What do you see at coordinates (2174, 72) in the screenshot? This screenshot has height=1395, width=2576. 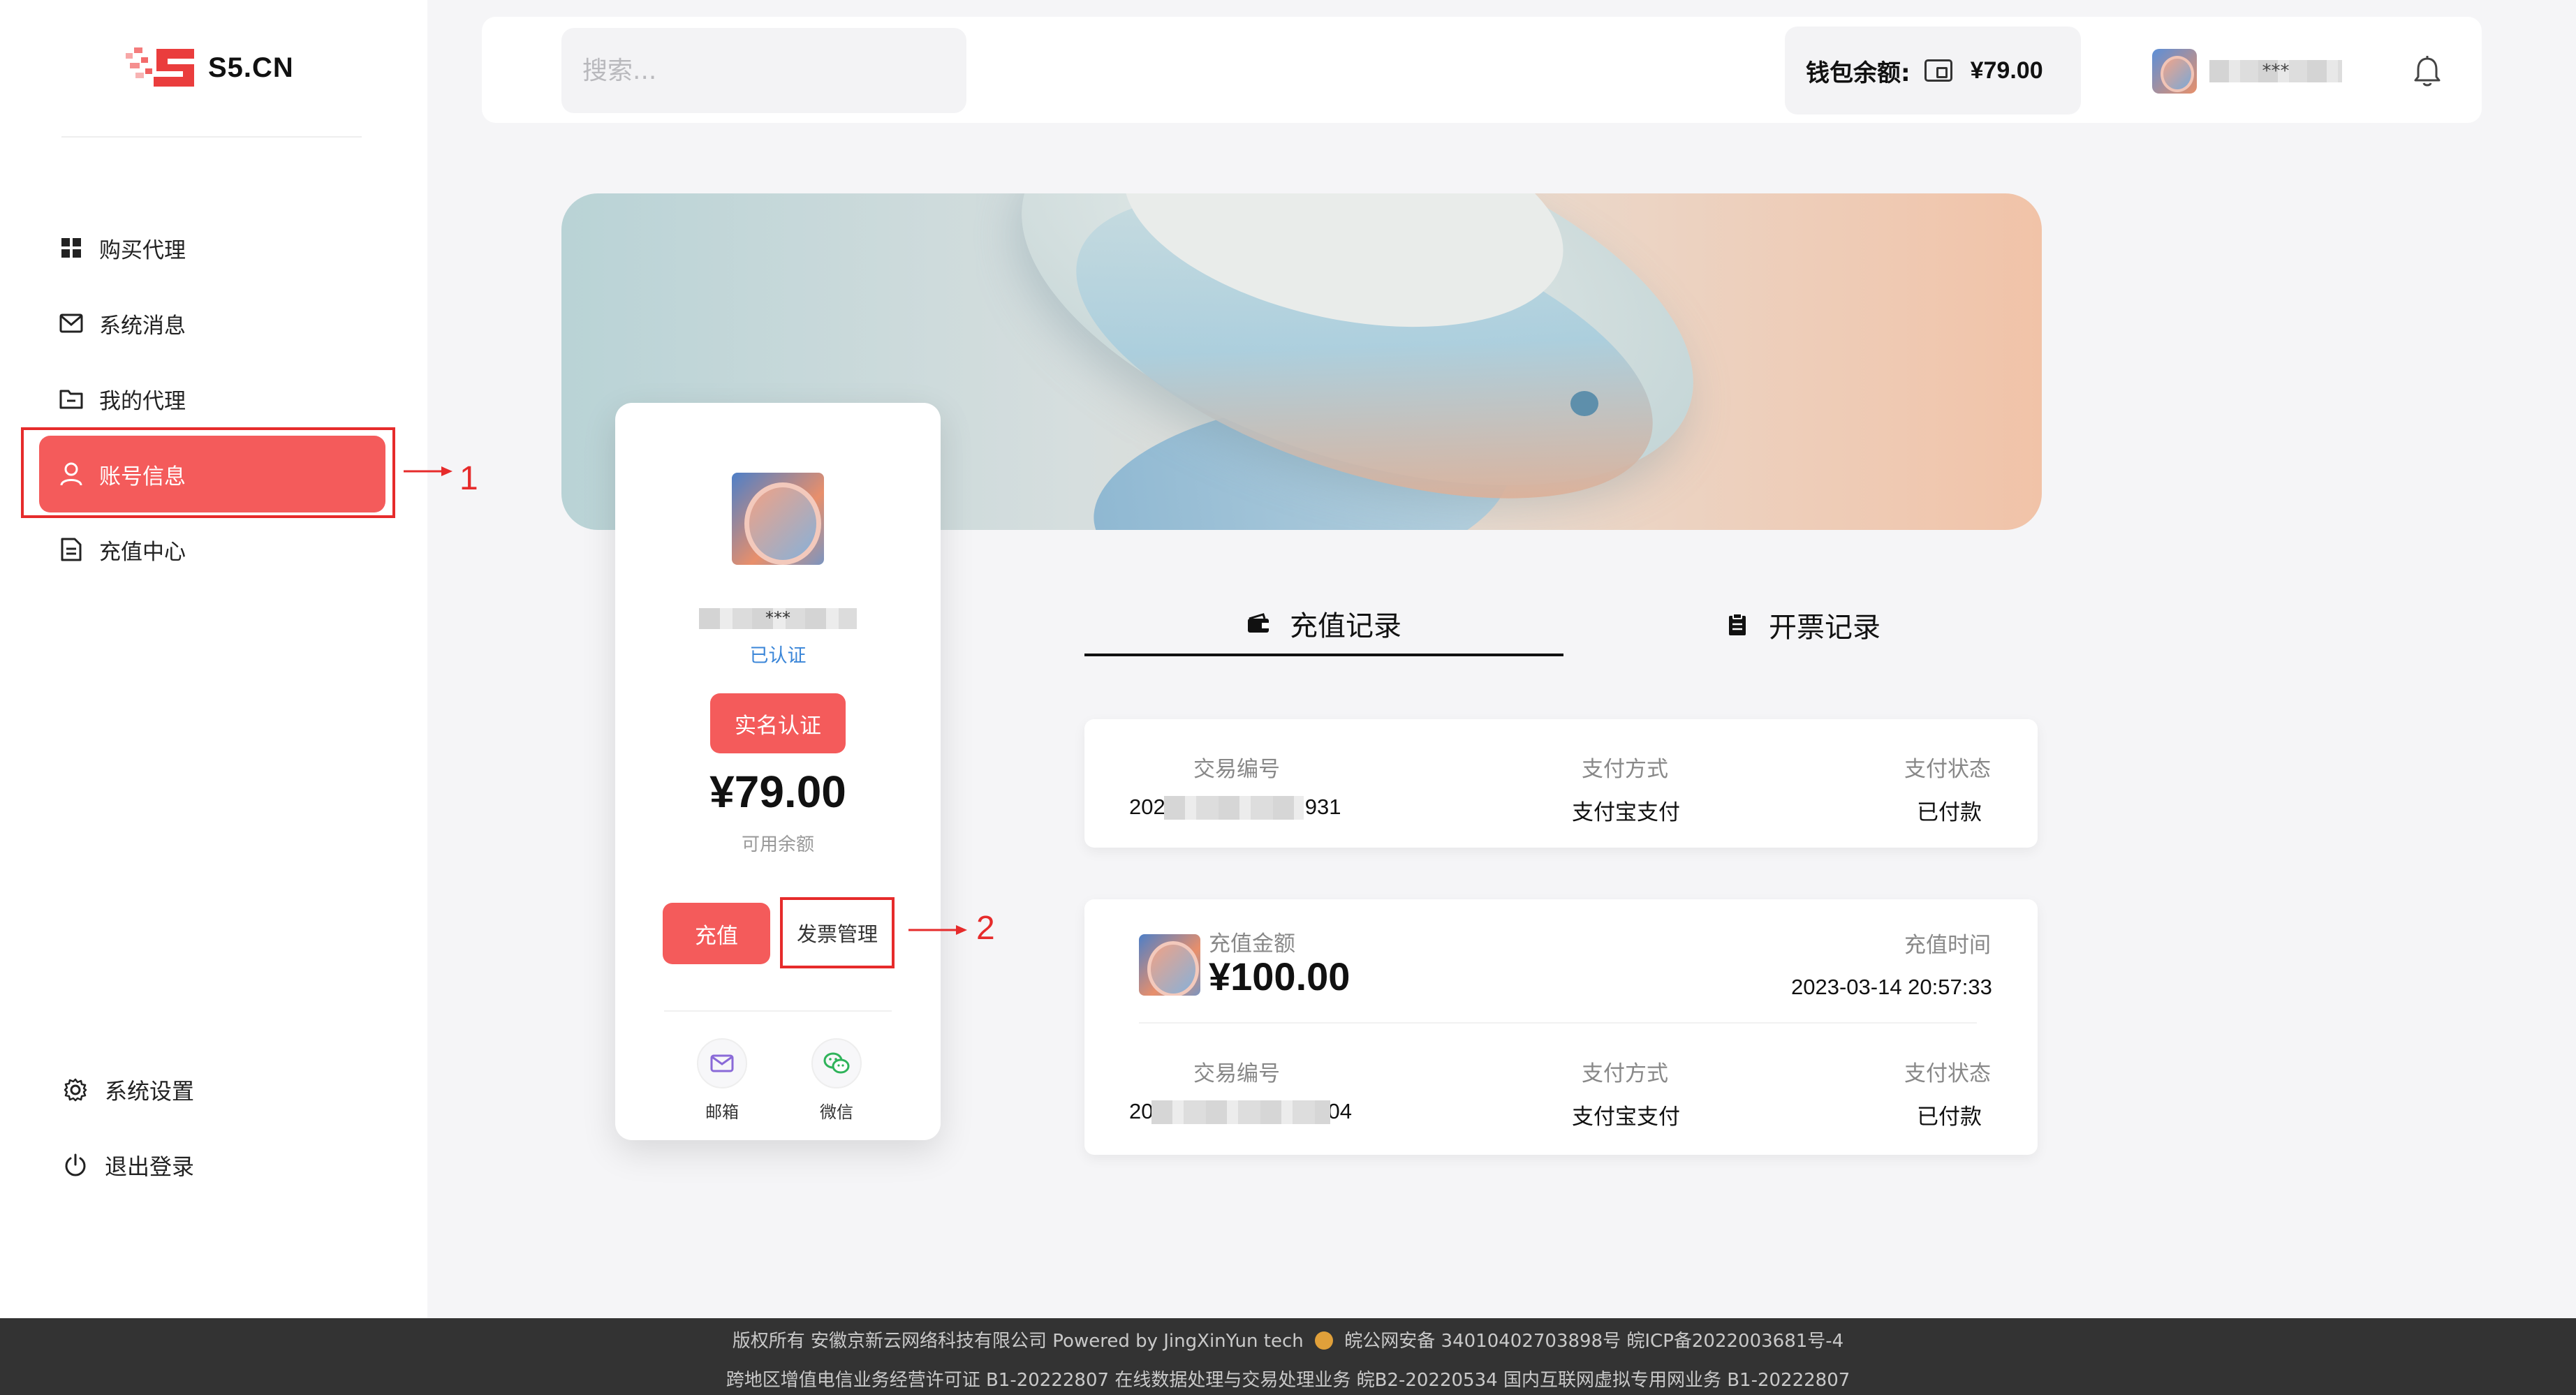 I see `avatar` at bounding box center [2174, 72].